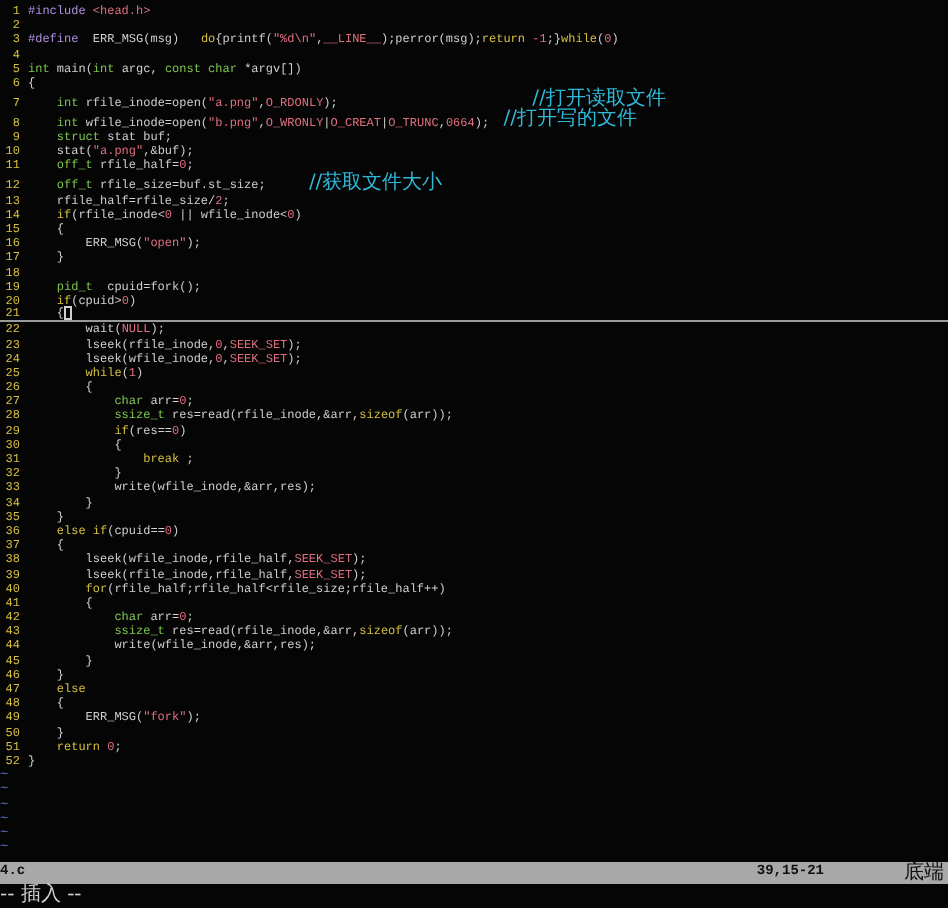  What do you see at coordinates (924, 873) in the screenshot?
I see `scroll-position: 底端` at bounding box center [924, 873].